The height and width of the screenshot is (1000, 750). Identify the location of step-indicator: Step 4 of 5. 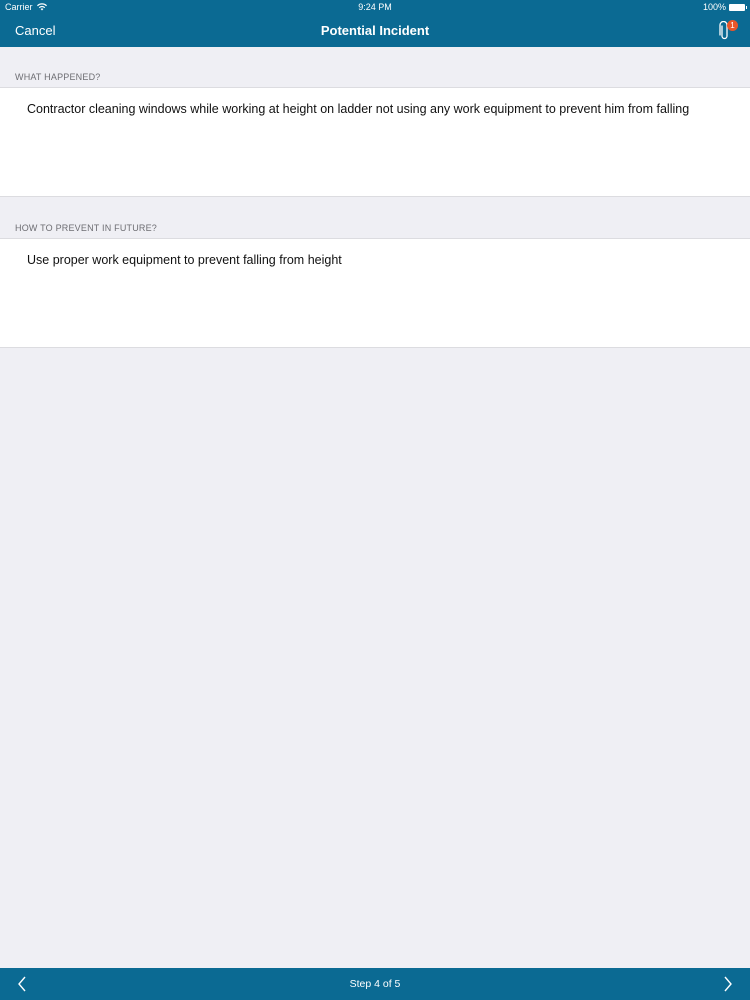
(375, 984).